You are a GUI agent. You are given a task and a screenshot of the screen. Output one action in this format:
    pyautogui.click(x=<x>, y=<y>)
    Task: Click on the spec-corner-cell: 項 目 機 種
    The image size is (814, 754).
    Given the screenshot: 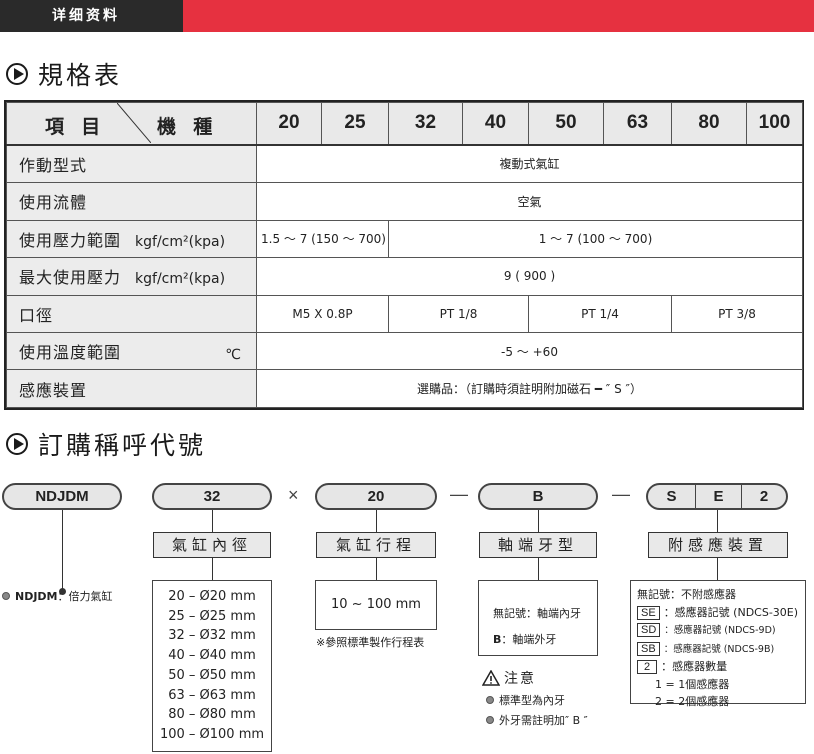 What is the action you would take?
    pyautogui.click(x=131, y=124)
    